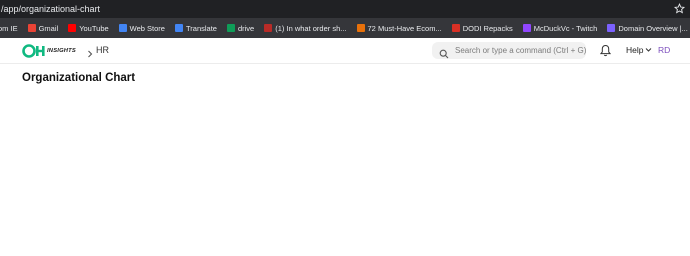  Describe the element at coordinates (48, 28) in the screenshot. I see `bookmark-label: Gmail` at that location.